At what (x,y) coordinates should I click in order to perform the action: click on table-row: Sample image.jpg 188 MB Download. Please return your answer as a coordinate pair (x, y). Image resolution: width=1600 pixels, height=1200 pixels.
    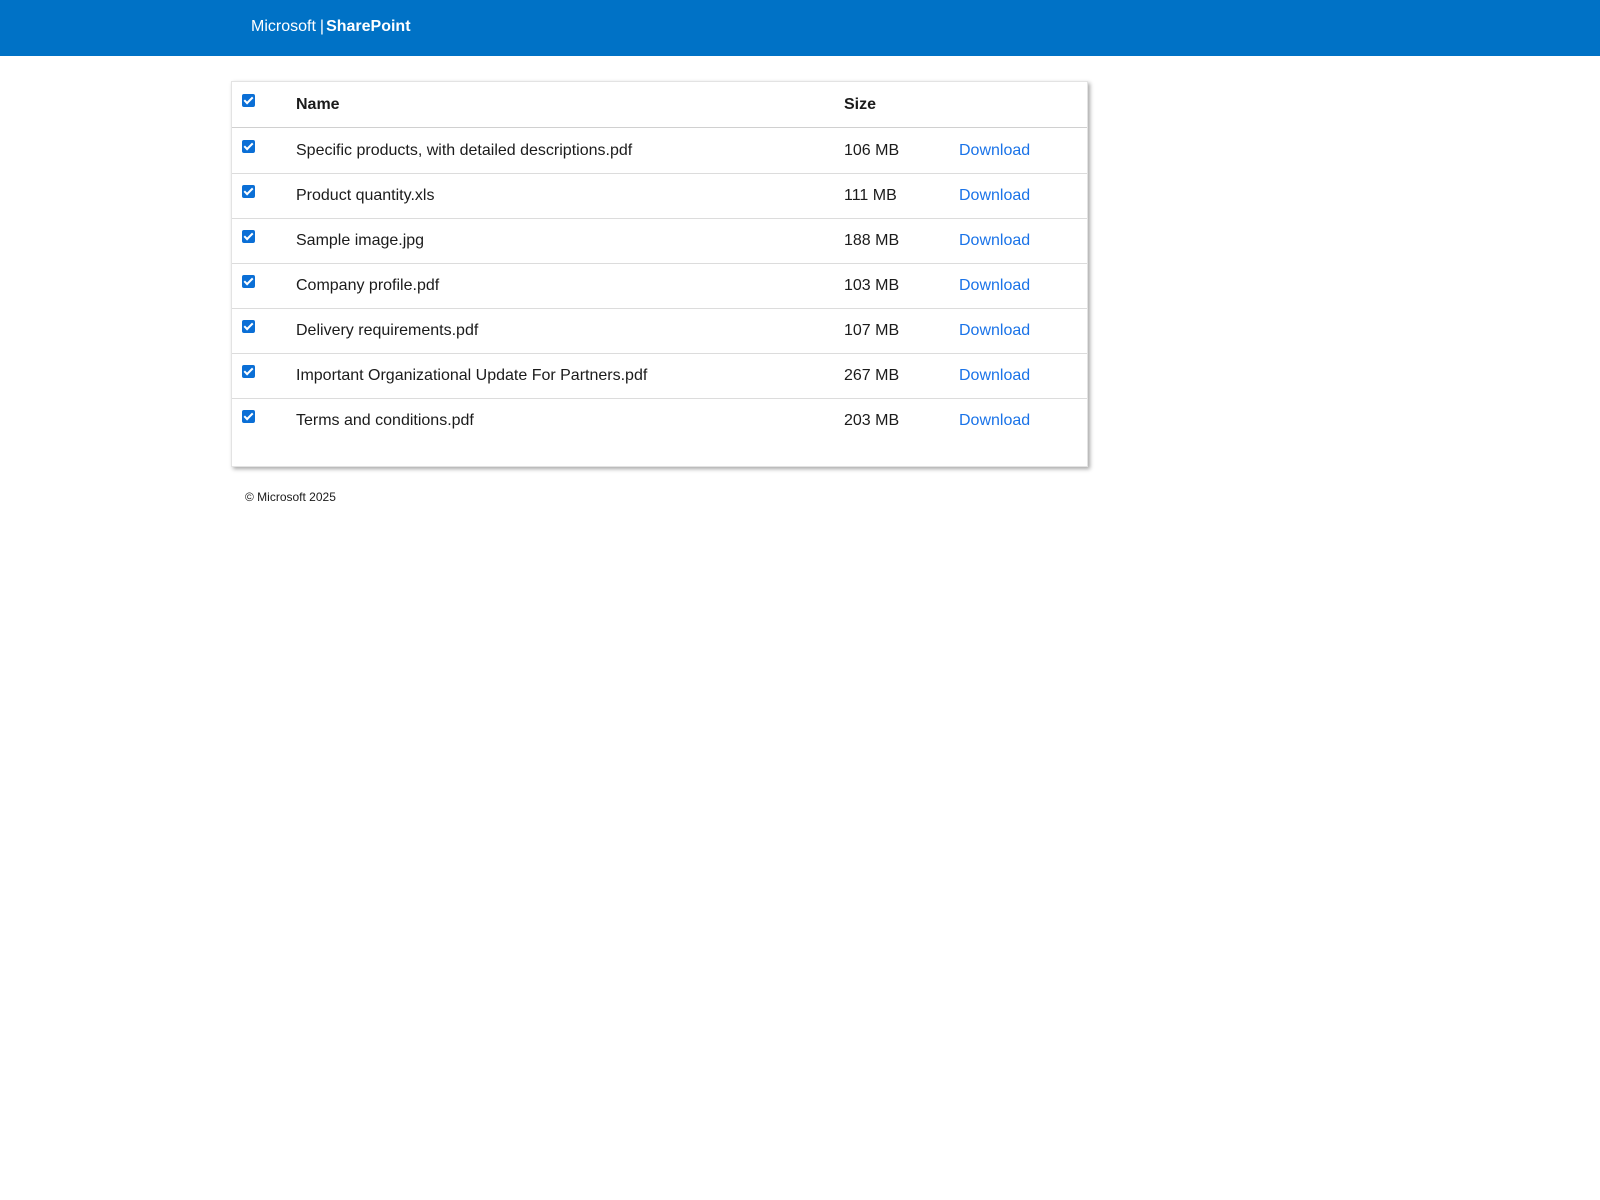
    Looking at the image, I should click on (659, 241).